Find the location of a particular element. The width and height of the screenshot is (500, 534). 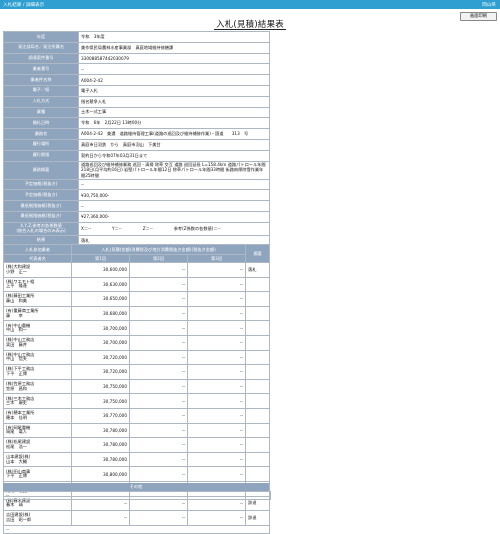

info-value: ¥30,750,000- is located at coordinates (174, 195).